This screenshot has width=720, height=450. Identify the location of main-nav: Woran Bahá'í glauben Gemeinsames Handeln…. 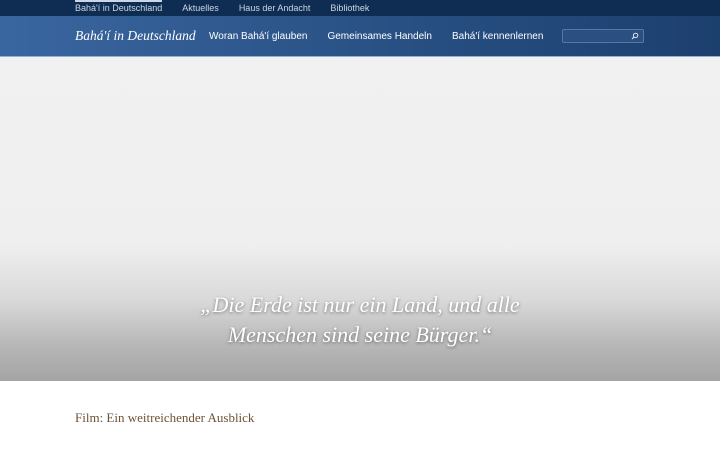
(376, 36).